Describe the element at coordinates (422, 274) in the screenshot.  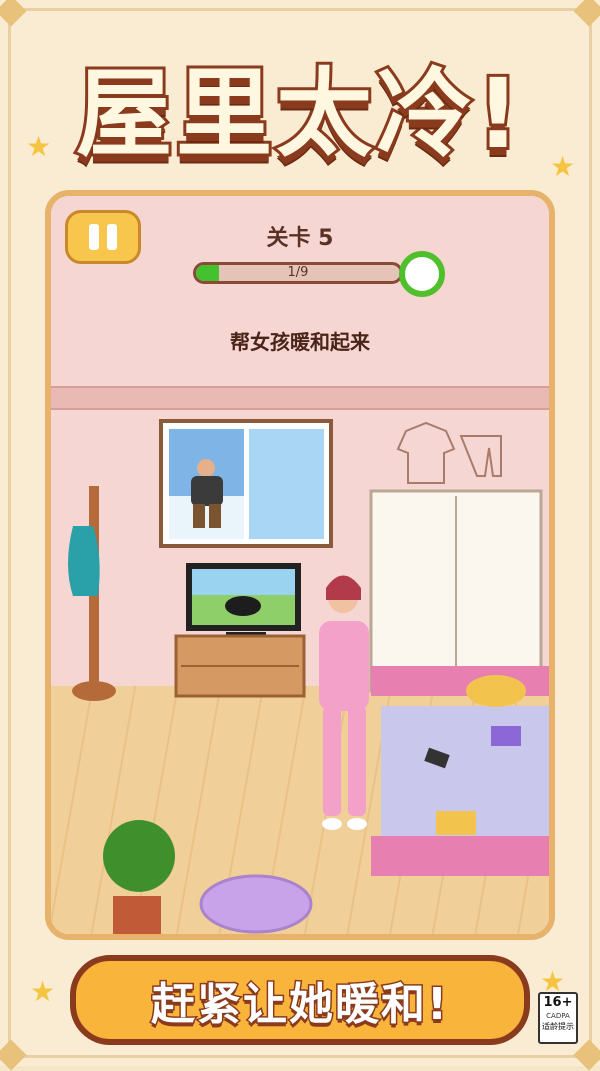
I see `goal-ring-icon` at that location.